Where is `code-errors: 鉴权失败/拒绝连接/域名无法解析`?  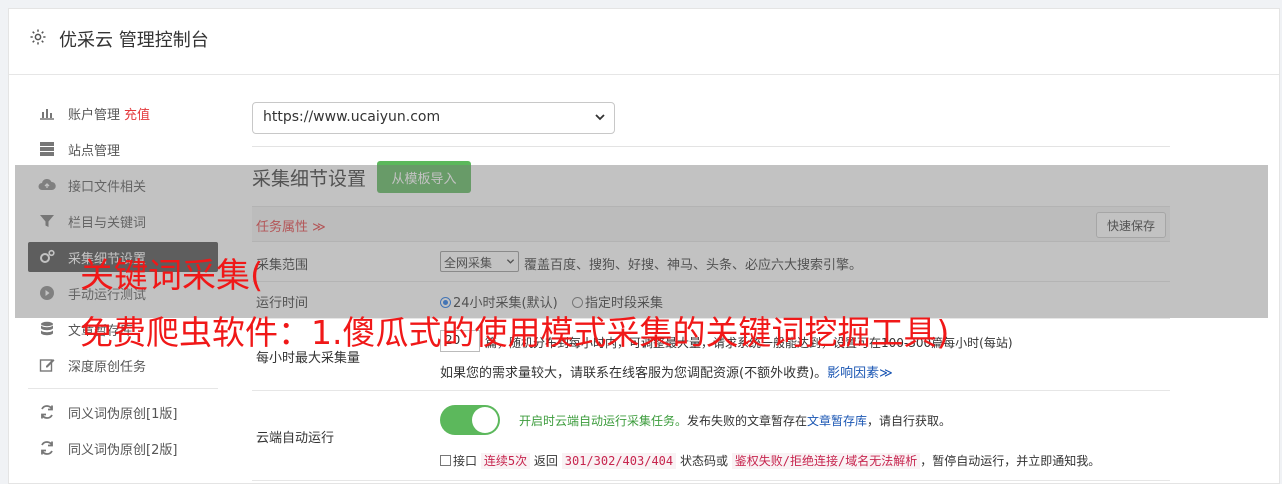
code-errors: 鉴权失败/拒绝连接/域名无法解析 is located at coordinates (826, 461).